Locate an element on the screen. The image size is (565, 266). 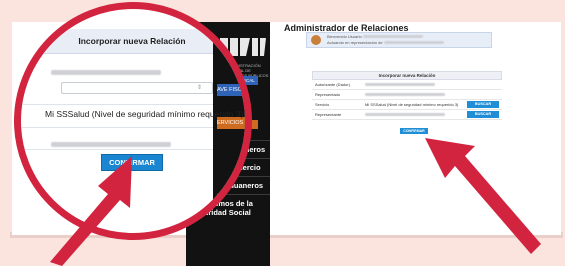
buscar-servicio-button: BUSCAR is located at coordinates (483, 104).